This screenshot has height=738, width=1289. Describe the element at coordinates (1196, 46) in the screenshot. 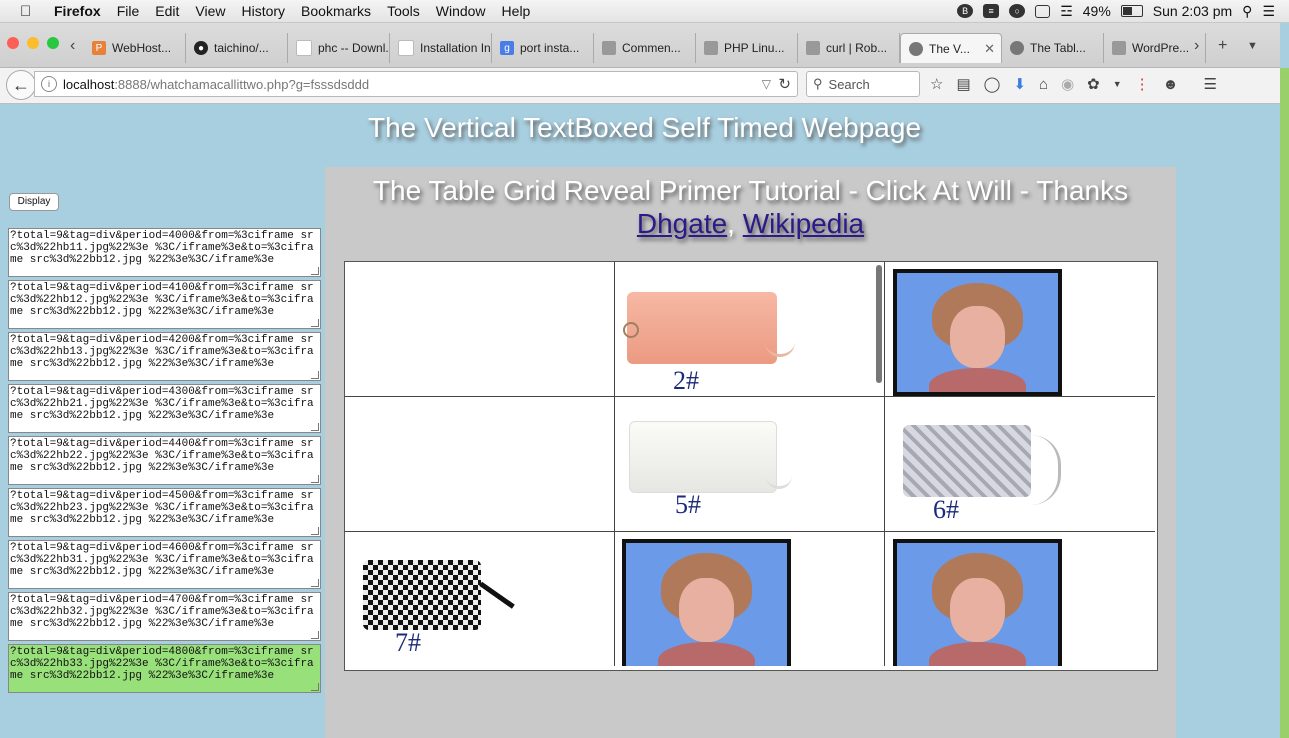

I see `tabs-scroll-right-icon: ›` at that location.